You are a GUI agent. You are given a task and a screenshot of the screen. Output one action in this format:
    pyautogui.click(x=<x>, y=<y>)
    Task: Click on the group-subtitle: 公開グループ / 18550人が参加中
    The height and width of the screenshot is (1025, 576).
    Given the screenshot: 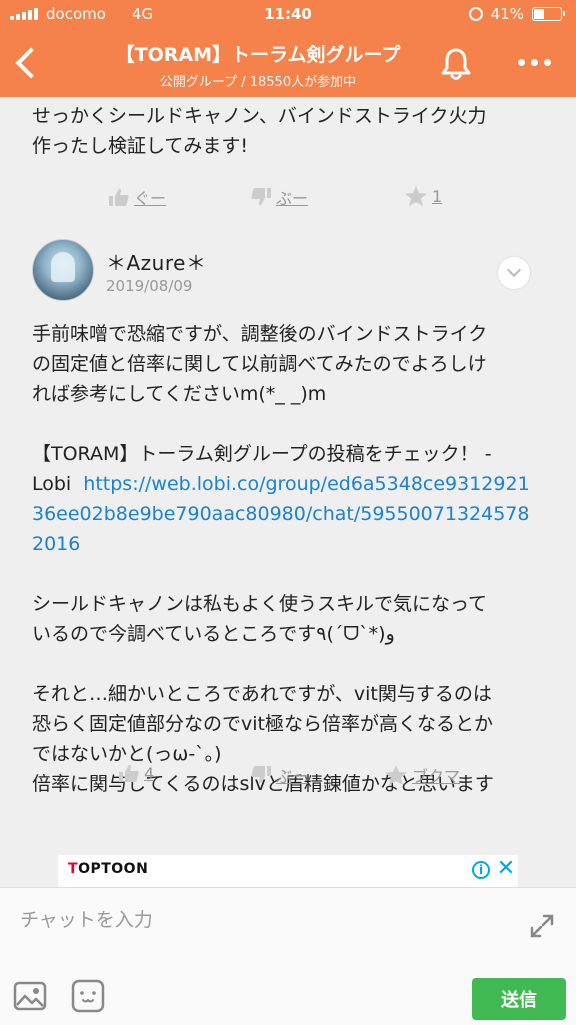 What is the action you would take?
    pyautogui.click(x=258, y=82)
    